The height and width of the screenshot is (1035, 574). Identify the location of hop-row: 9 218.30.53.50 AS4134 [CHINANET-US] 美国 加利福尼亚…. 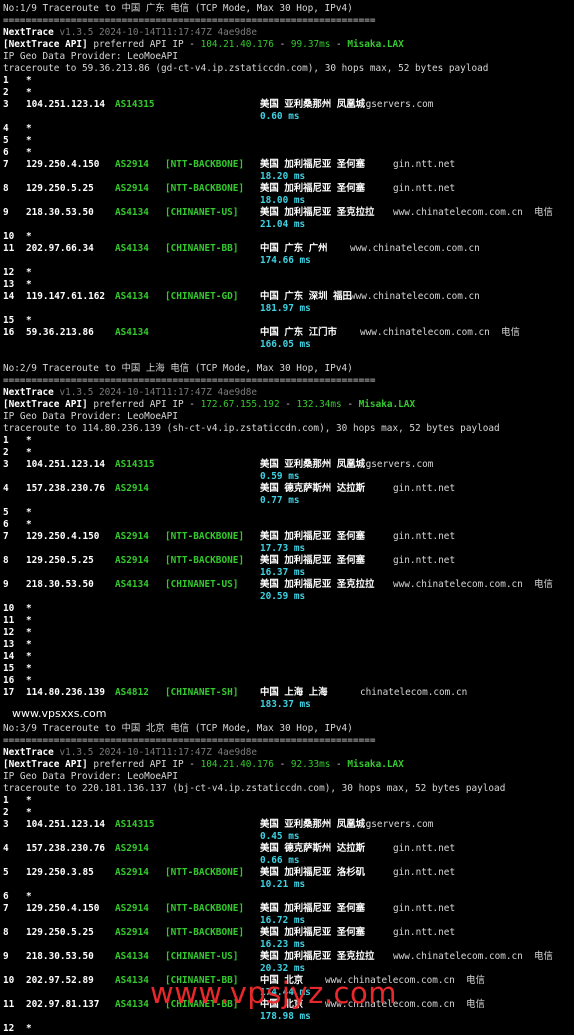
(287, 957).